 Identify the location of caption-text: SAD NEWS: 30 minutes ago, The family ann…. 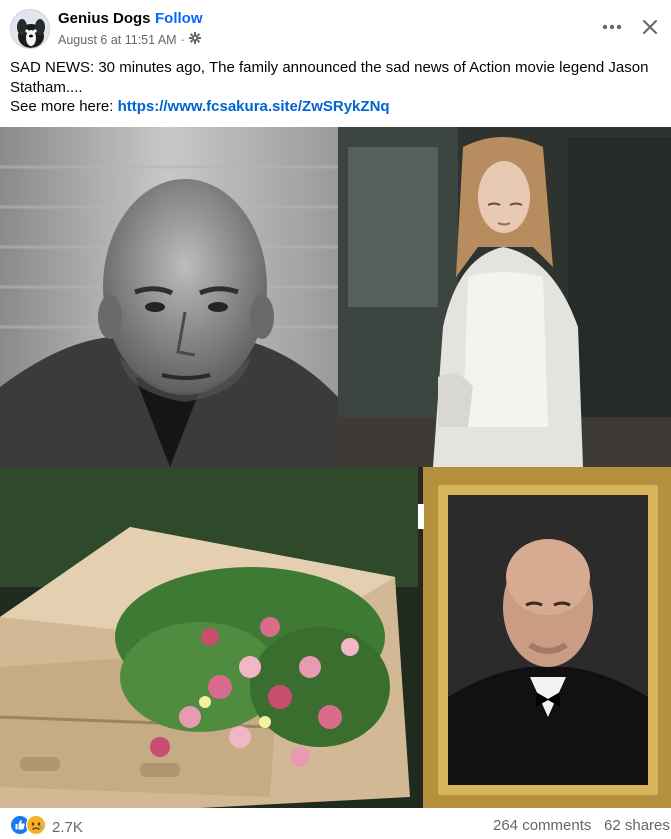
(329, 77).